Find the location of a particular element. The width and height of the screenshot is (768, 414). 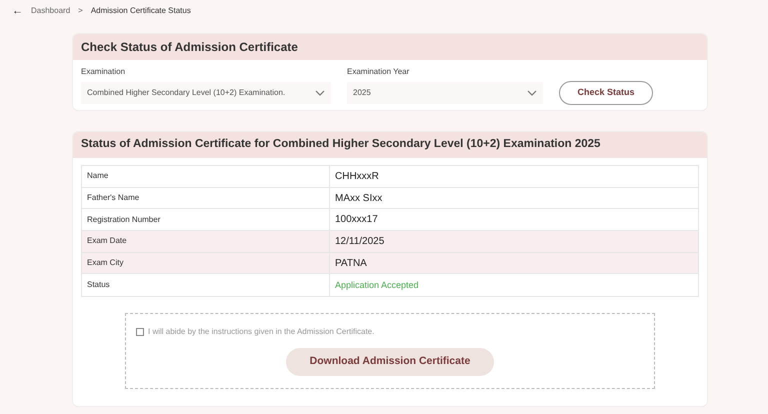

table-cell: Status is located at coordinates (98, 285).